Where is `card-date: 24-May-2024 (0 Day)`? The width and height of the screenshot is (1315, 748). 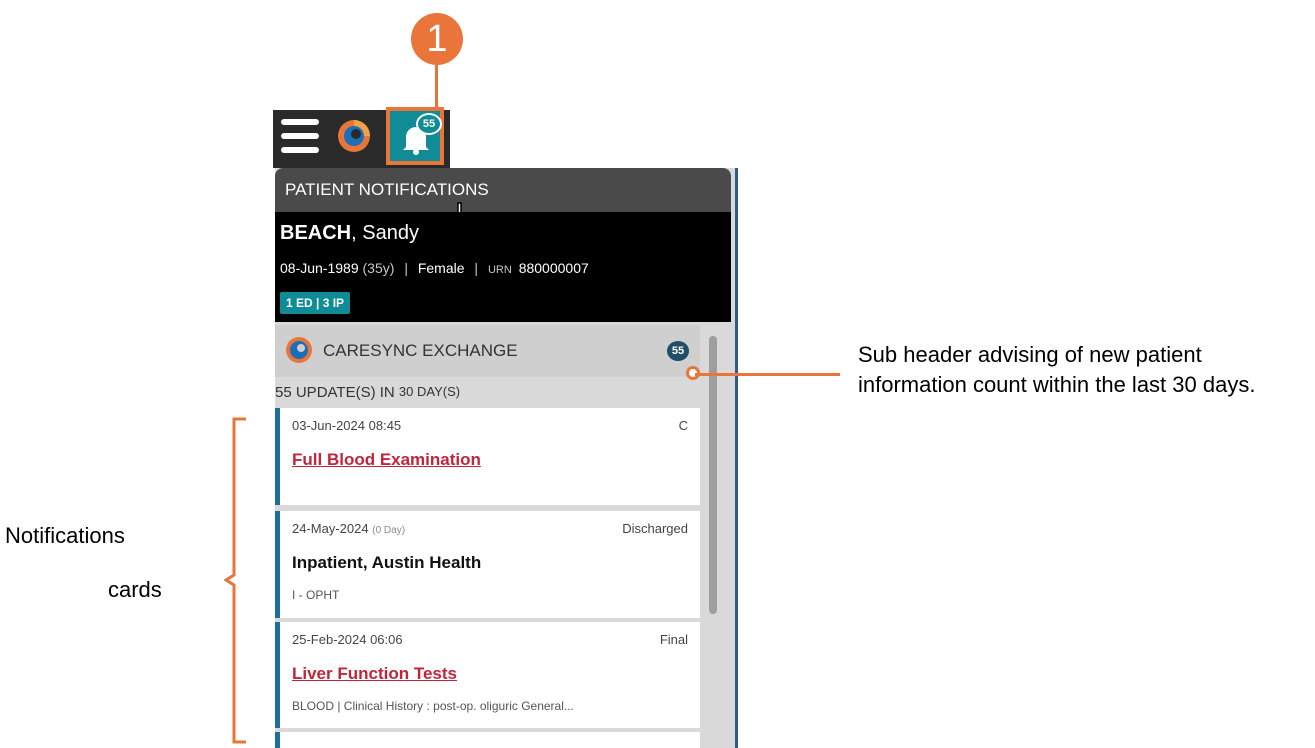 card-date: 24-May-2024 (0 Day) is located at coordinates (349, 528).